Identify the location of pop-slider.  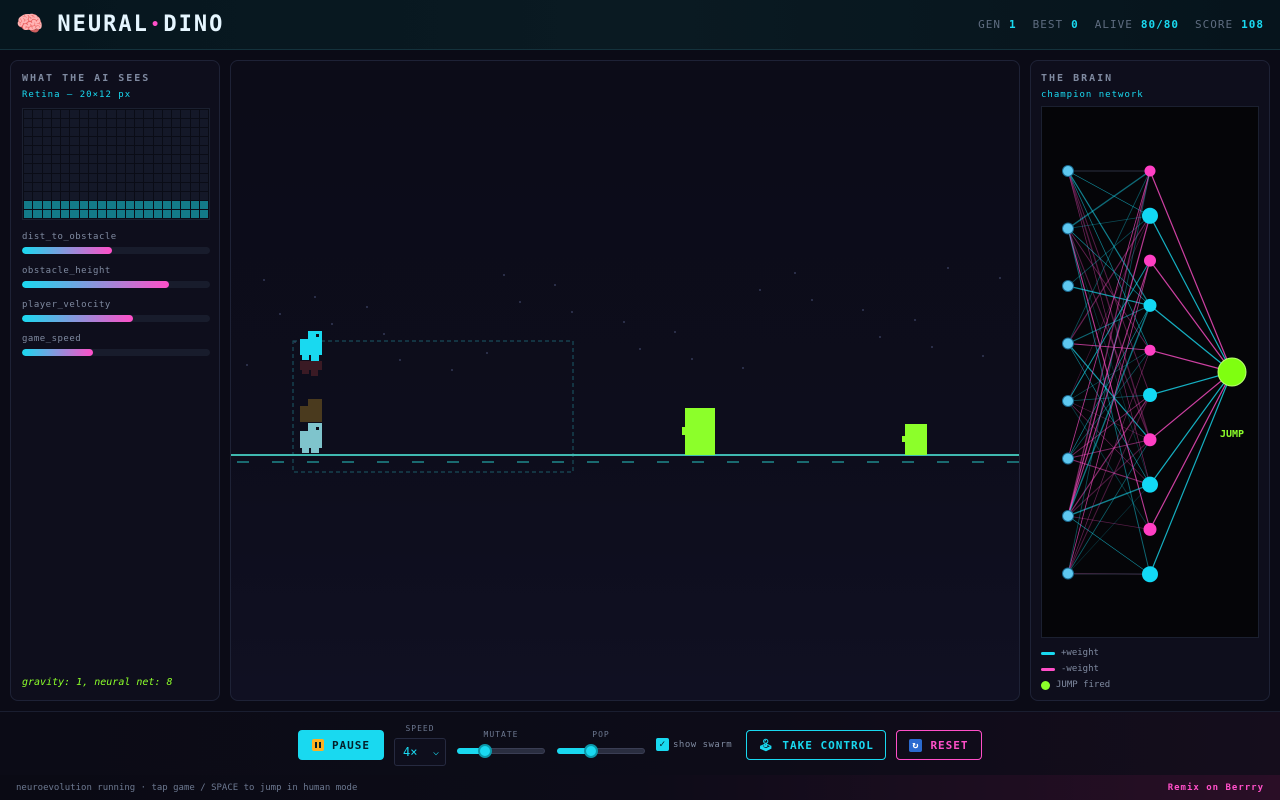
(601, 751).